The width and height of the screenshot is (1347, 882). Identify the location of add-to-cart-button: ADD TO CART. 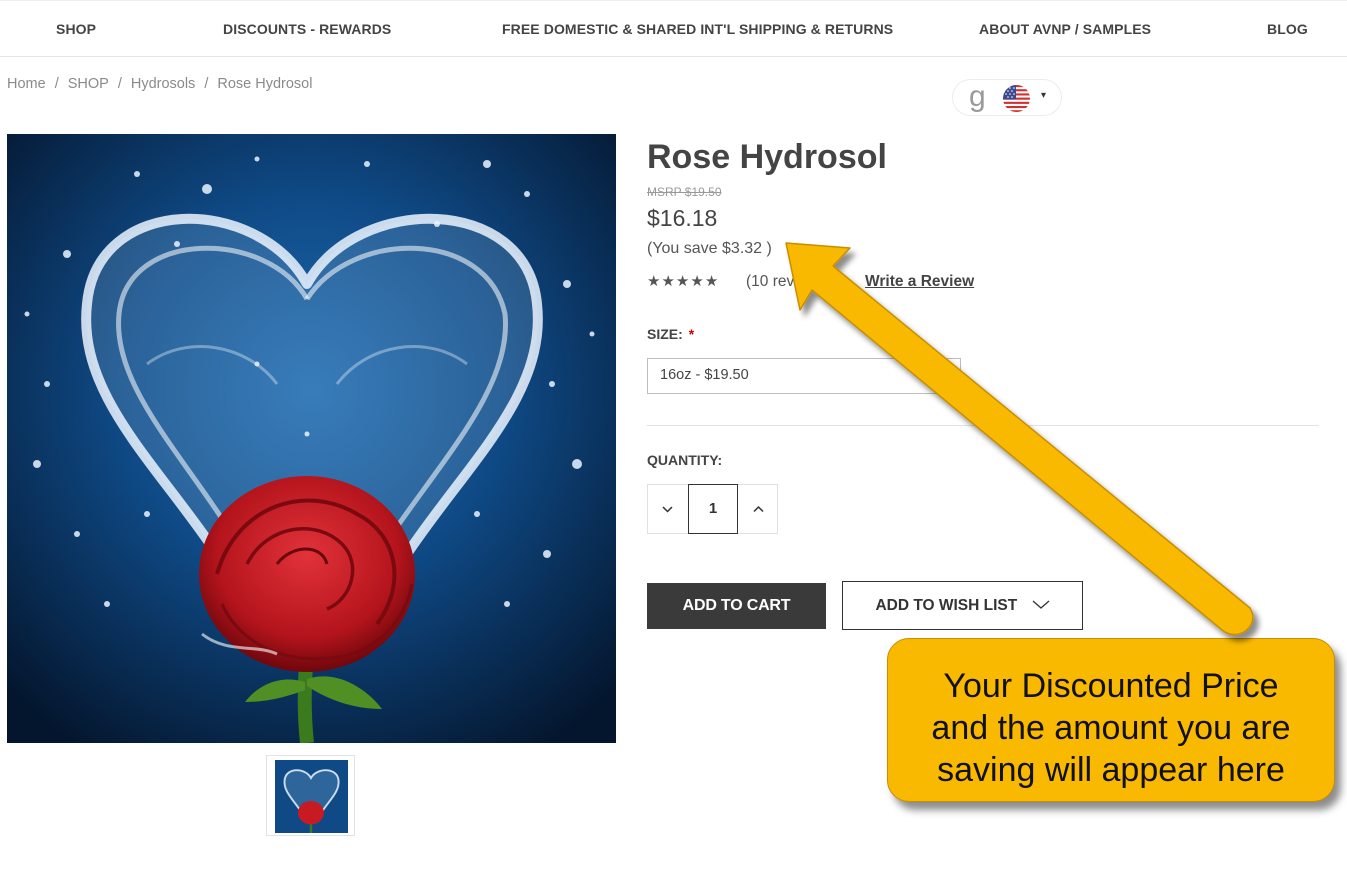
(736, 606).